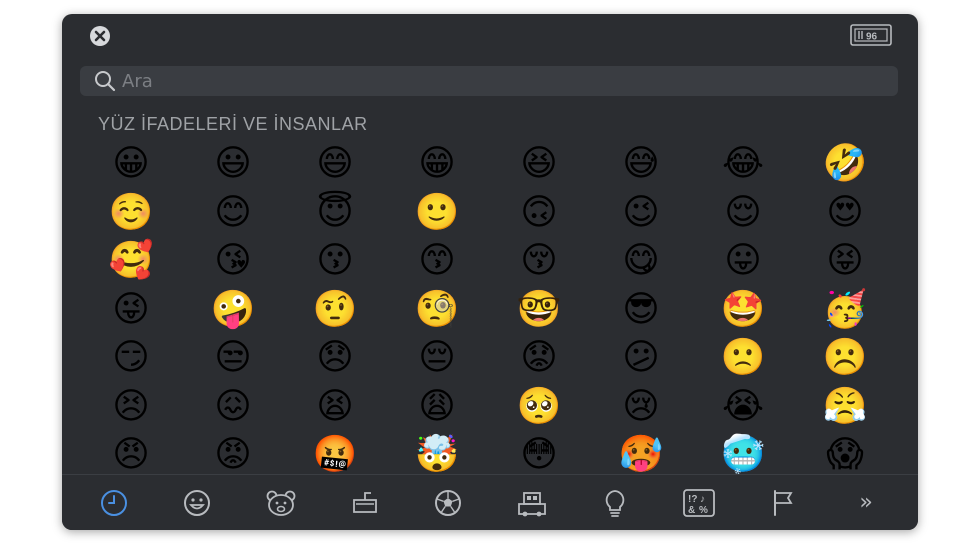 The image size is (980, 556). I want to click on emoji-cell: 😏, so click(131, 358).